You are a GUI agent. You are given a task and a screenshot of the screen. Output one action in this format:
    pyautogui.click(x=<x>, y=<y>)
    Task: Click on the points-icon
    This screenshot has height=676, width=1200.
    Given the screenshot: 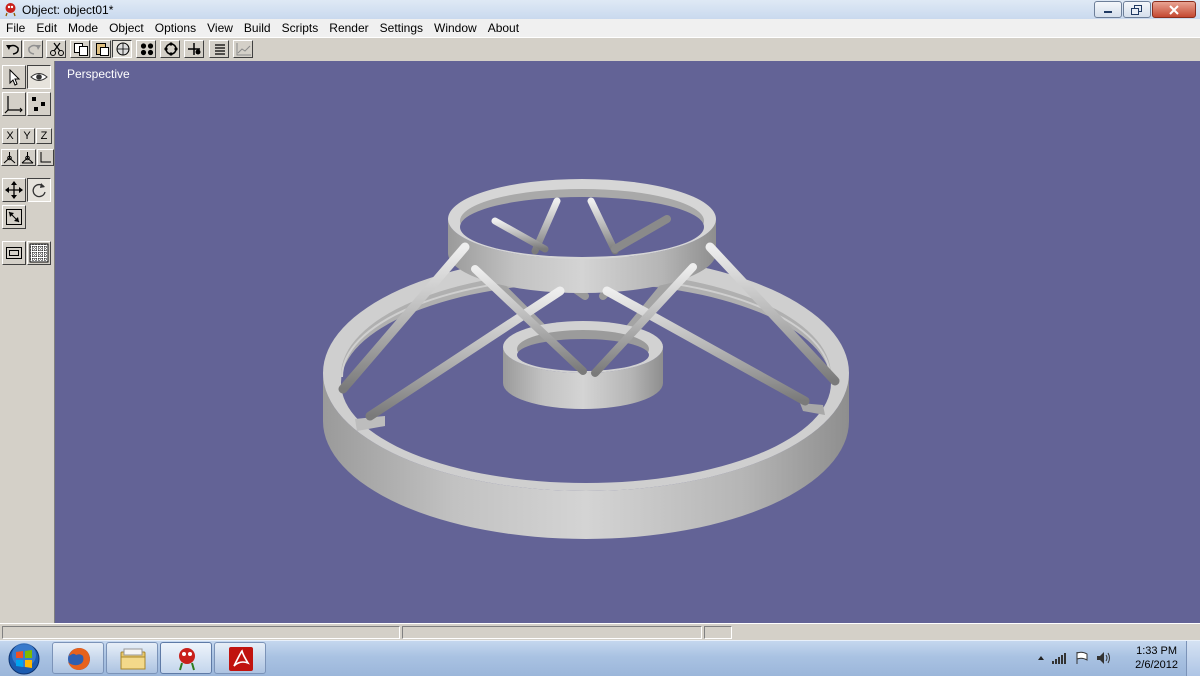 What is the action you would take?
    pyautogui.click(x=147, y=49)
    